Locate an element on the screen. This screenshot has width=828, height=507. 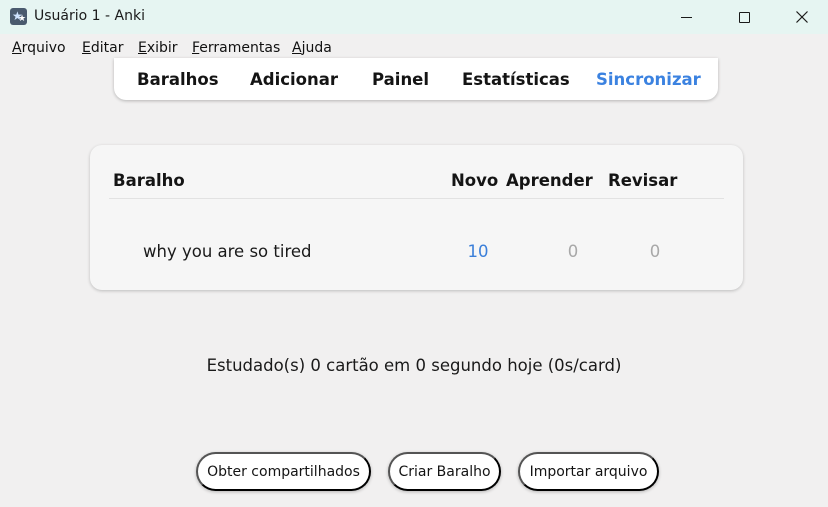
header-review: Revisar is located at coordinates (643, 180).